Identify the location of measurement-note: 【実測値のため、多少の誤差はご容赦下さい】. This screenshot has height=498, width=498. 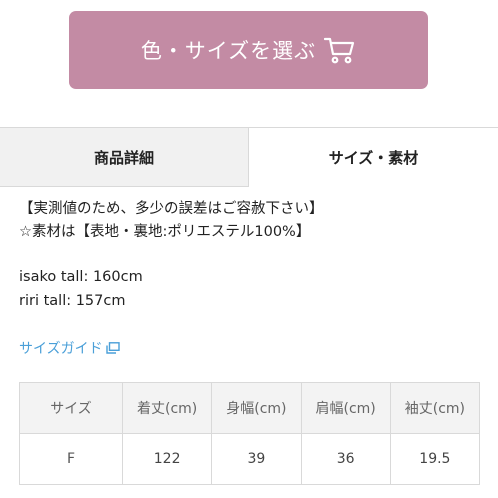
(171, 209).